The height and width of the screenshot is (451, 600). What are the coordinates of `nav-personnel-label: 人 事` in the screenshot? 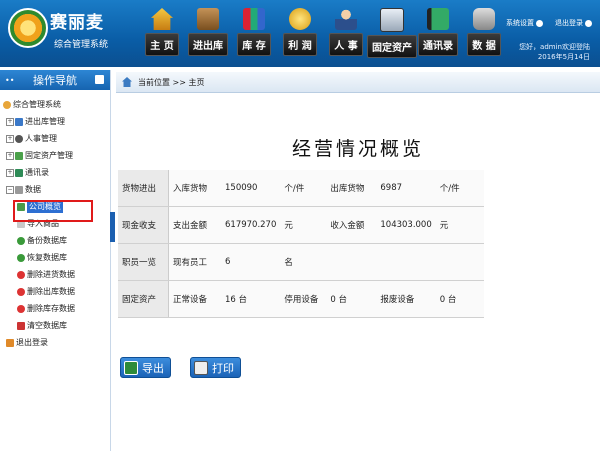 It's located at (346, 44).